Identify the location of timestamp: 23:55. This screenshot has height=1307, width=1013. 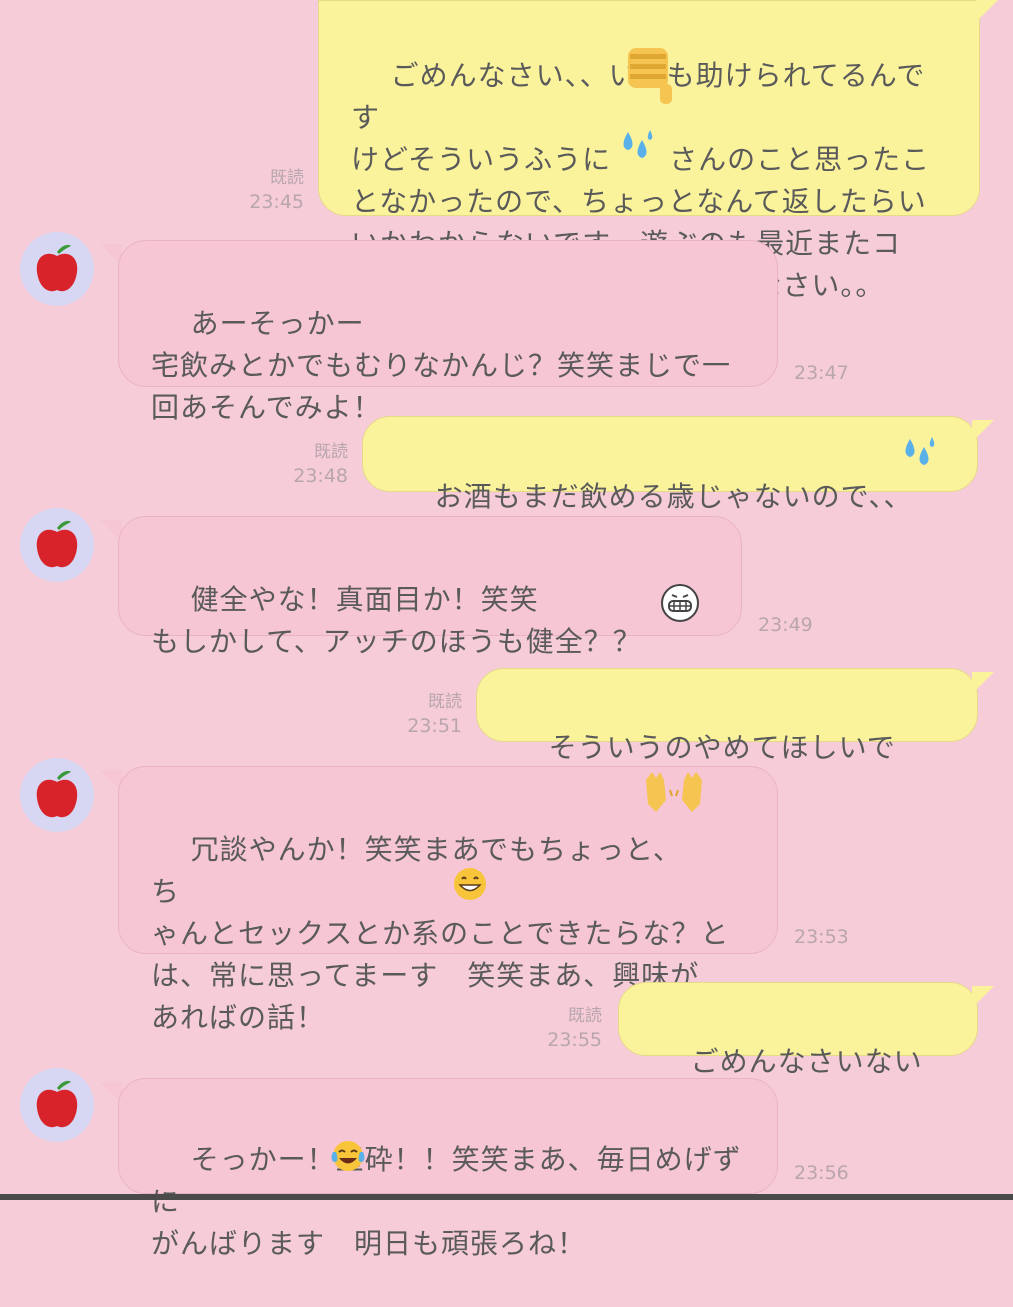
(574, 1040).